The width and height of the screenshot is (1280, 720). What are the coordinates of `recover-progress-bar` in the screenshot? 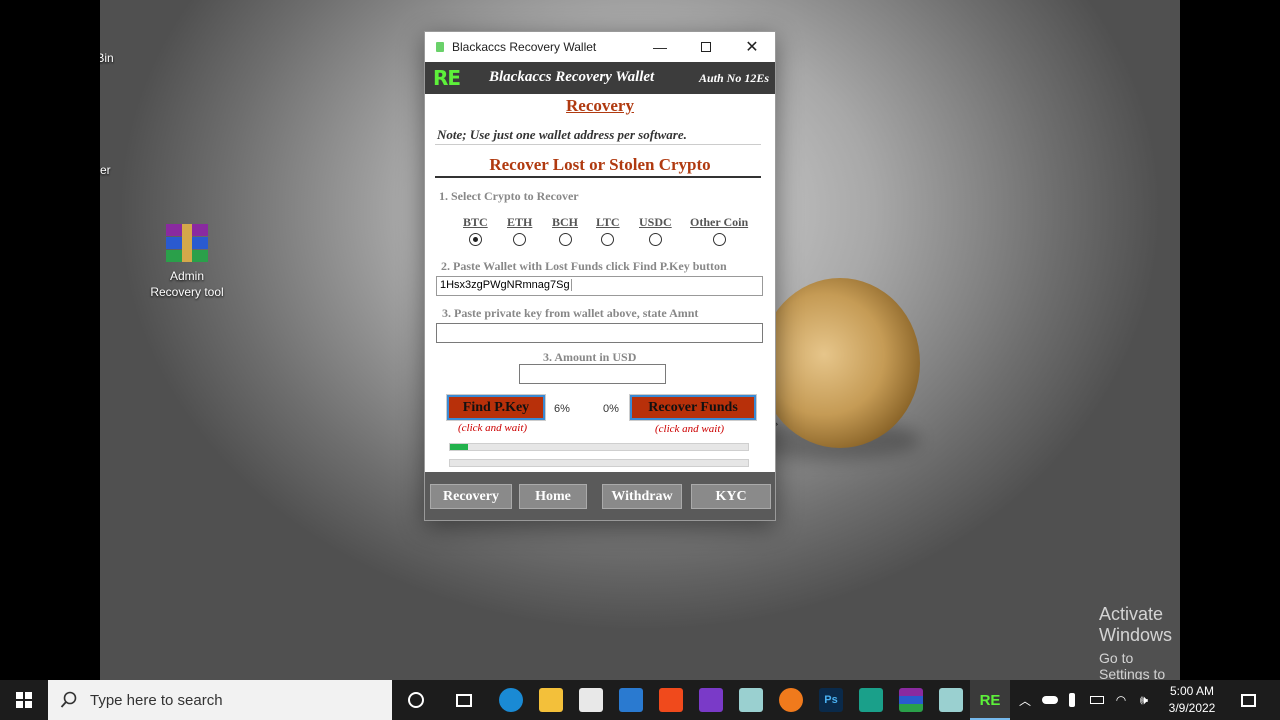 It's located at (599, 463).